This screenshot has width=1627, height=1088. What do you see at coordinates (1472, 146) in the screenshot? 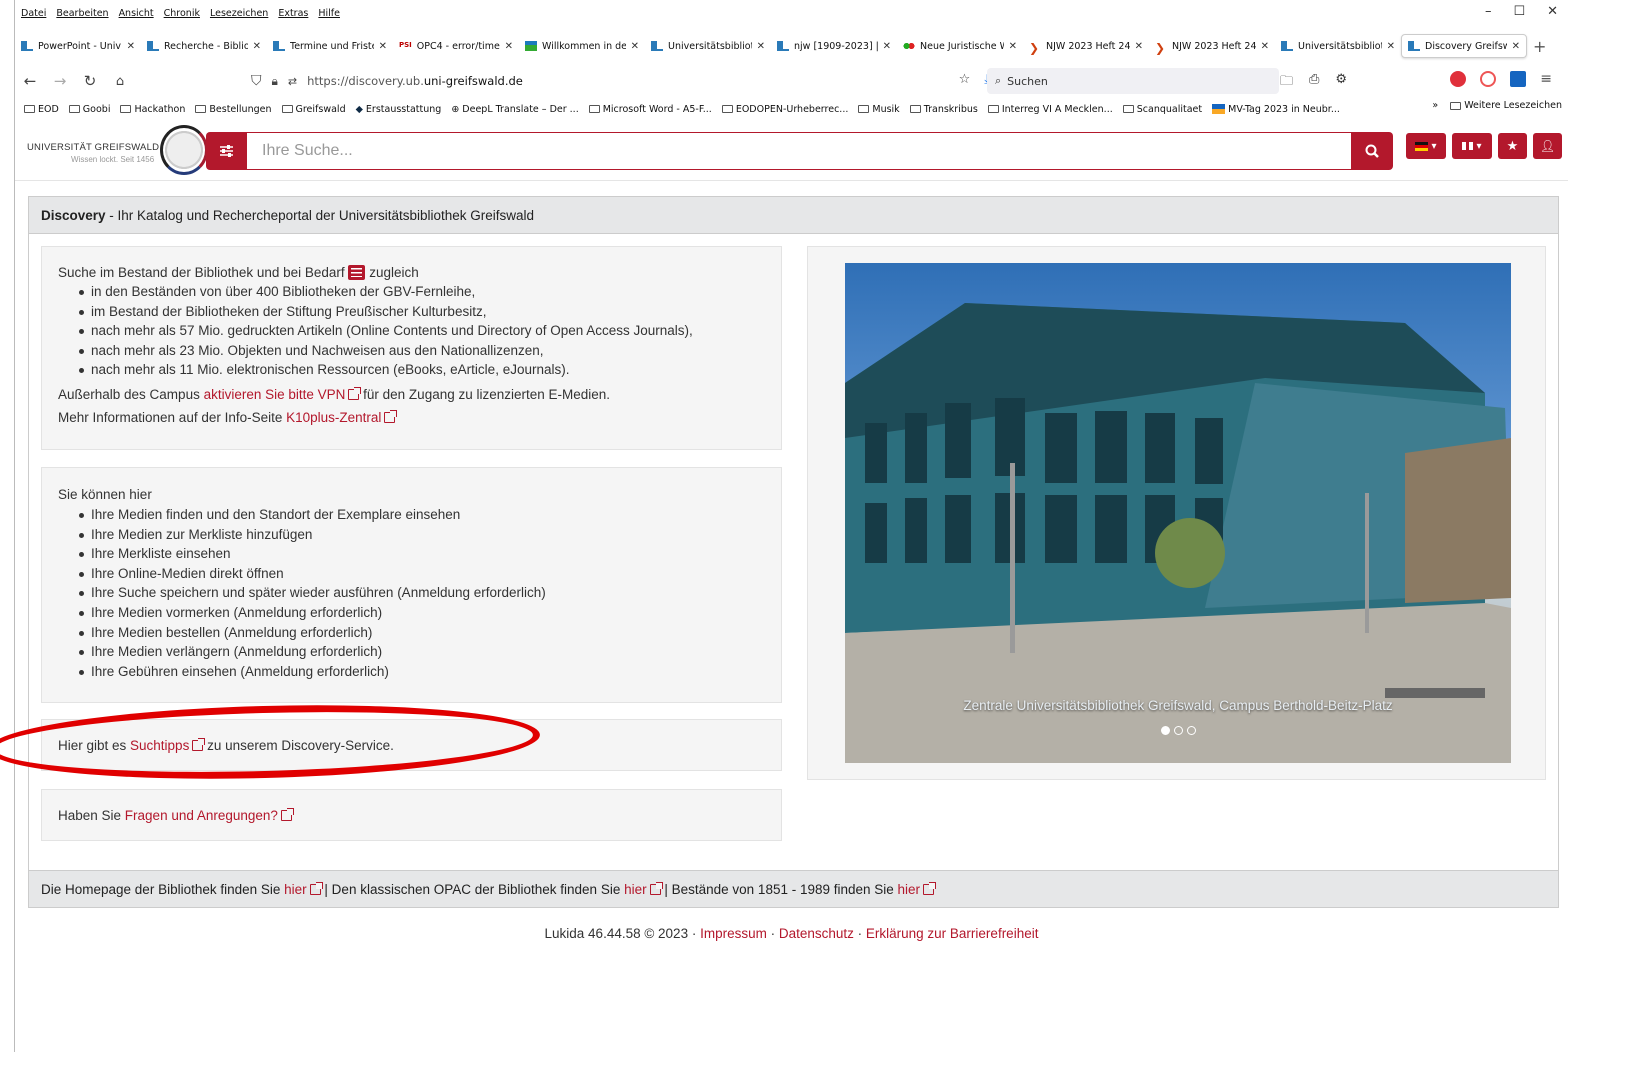
I see `view-button: ▾` at bounding box center [1472, 146].